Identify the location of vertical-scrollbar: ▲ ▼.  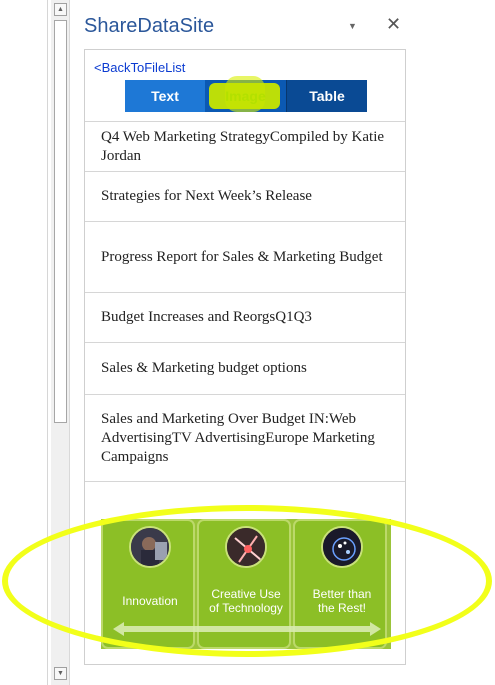
(60, 342).